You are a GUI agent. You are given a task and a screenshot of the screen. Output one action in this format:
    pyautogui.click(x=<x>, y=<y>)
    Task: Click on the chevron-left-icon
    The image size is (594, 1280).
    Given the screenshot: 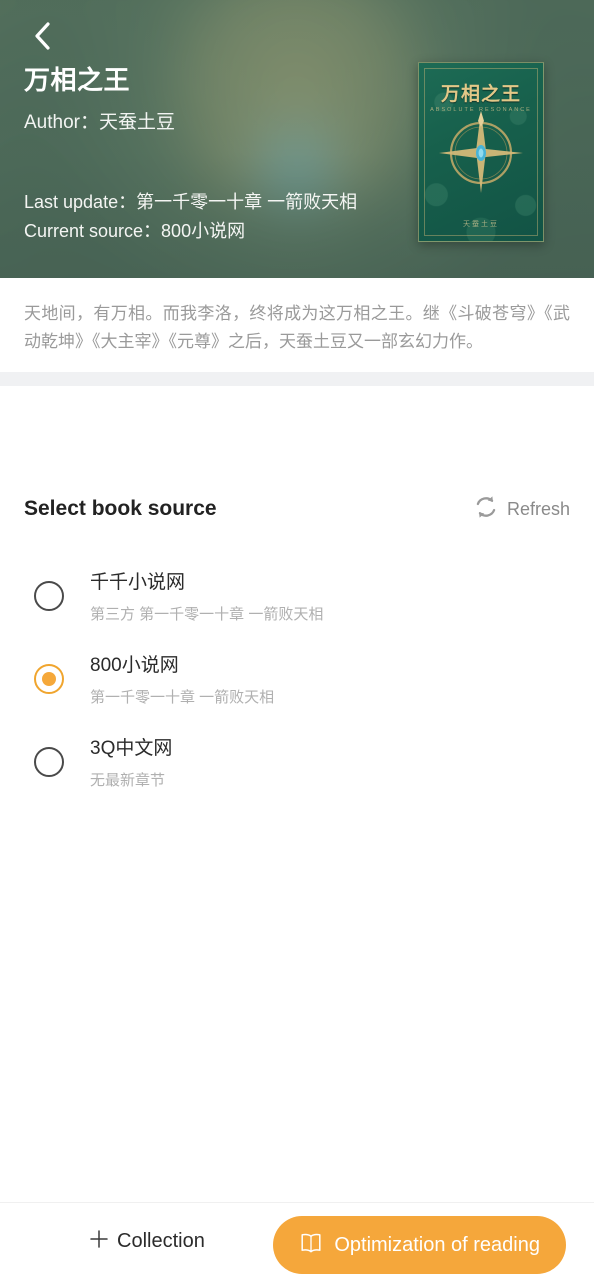 What is the action you would take?
    pyautogui.click(x=42, y=36)
    